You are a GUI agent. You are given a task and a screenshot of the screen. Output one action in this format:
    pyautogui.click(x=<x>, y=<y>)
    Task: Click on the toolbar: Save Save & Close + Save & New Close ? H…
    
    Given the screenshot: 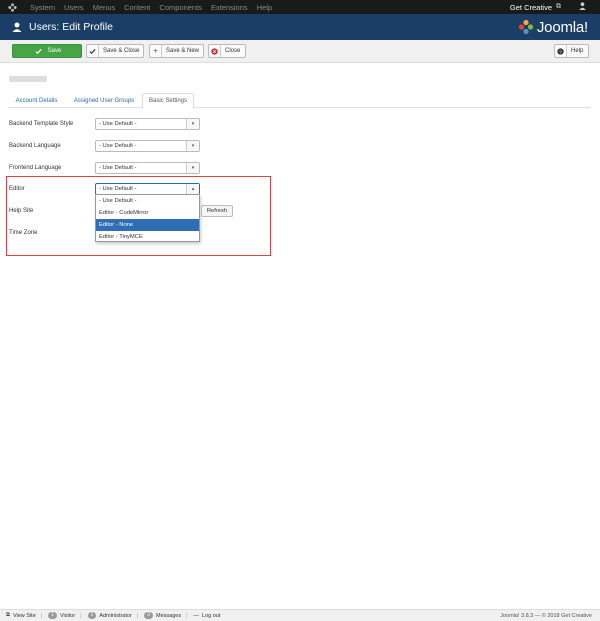 What is the action you would take?
    pyautogui.click(x=300, y=51)
    